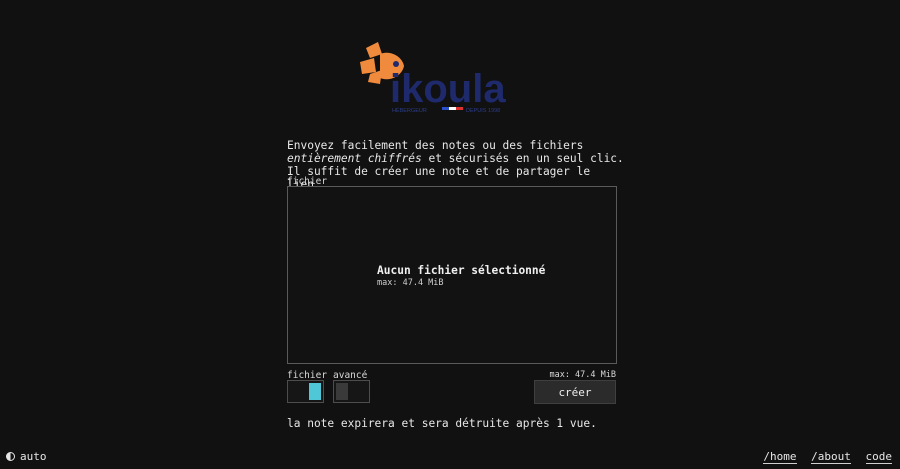  Describe the element at coordinates (354, 158) in the screenshot. I see `intro-text-emphasis: entièrement chiffrés` at that location.